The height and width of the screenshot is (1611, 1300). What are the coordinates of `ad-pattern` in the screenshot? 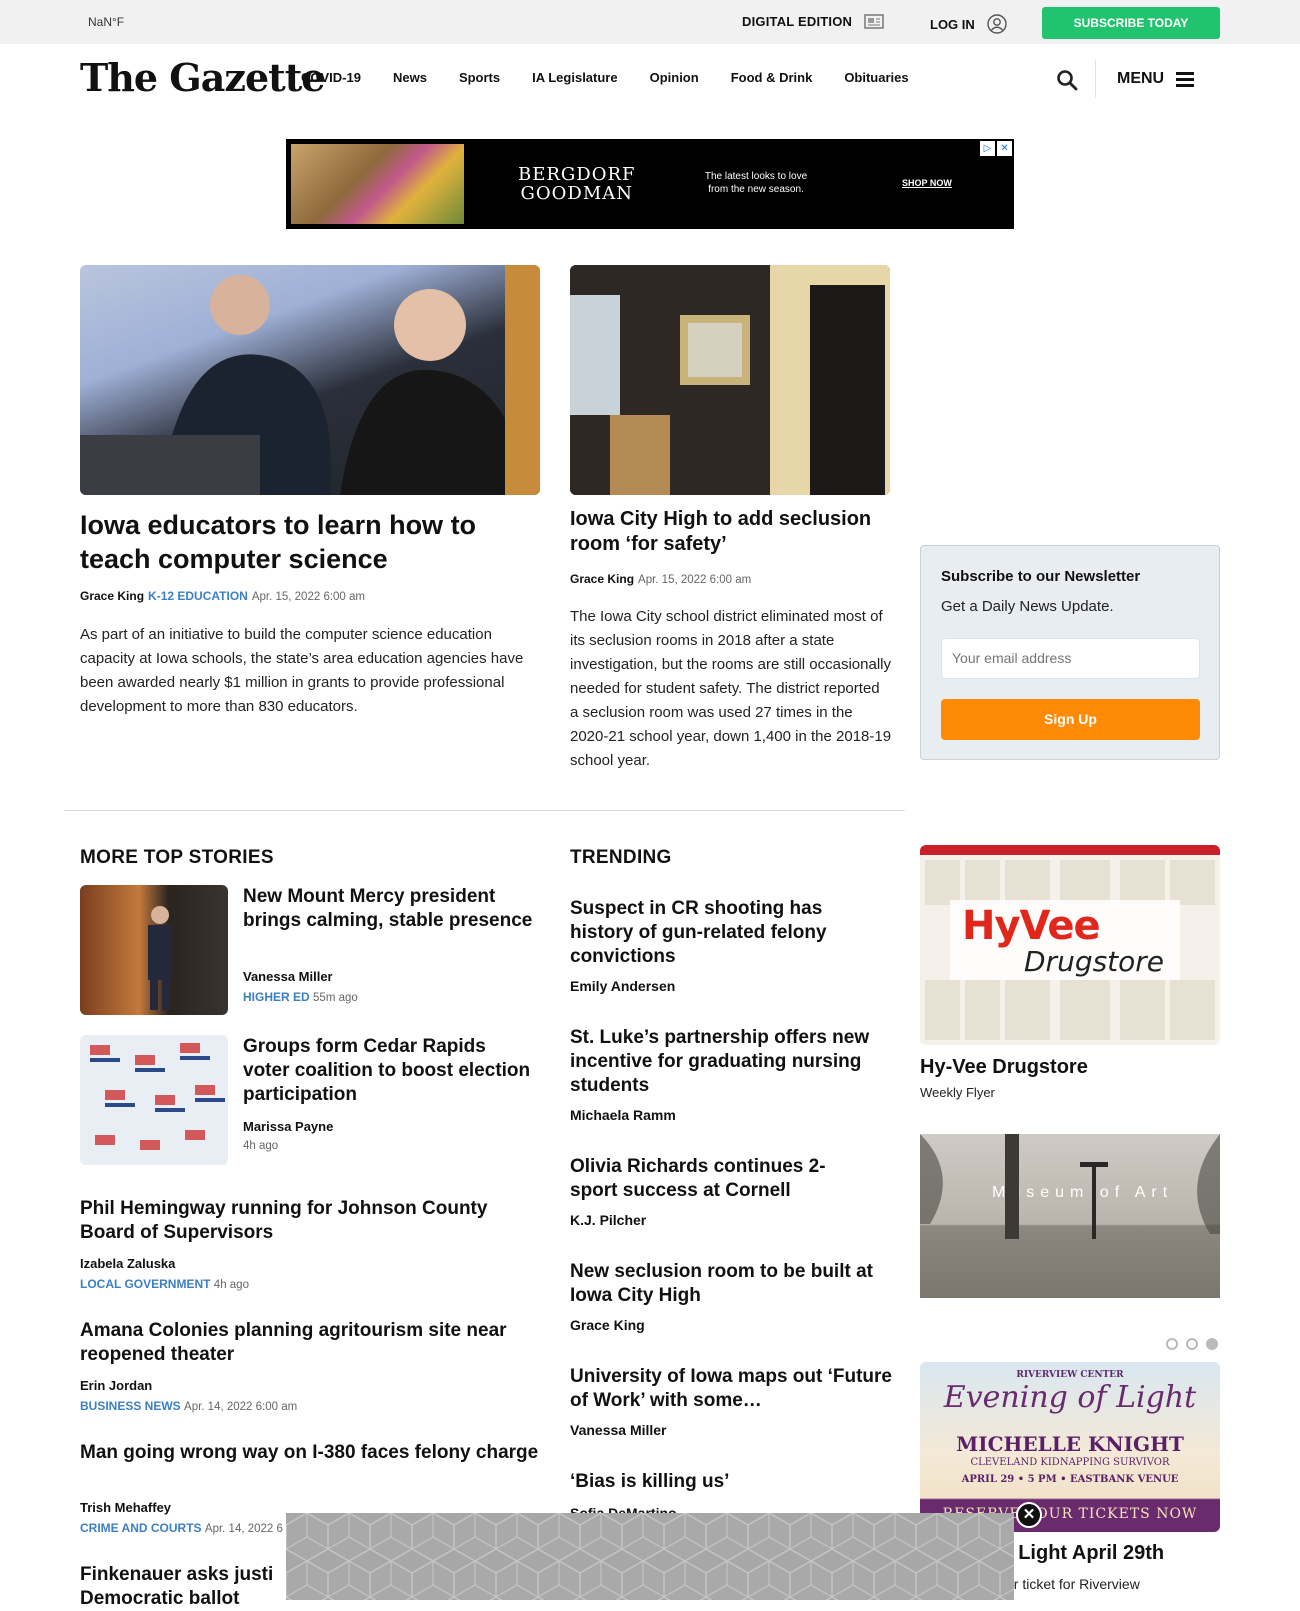 It's located at (650, 1556).